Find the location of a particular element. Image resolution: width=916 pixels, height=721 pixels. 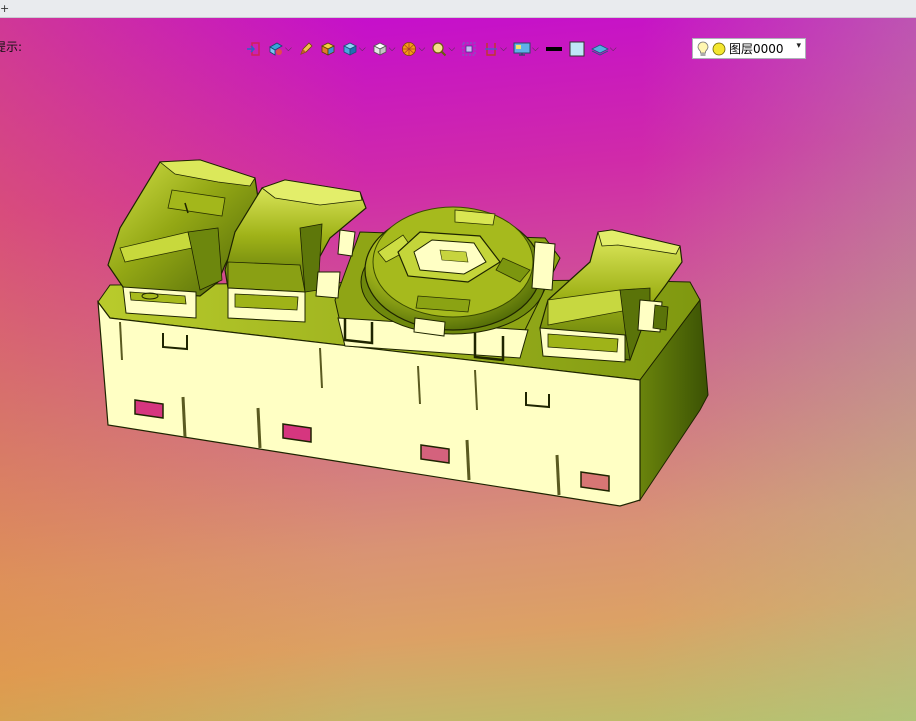

exit-sketch-button is located at coordinates (254, 49).